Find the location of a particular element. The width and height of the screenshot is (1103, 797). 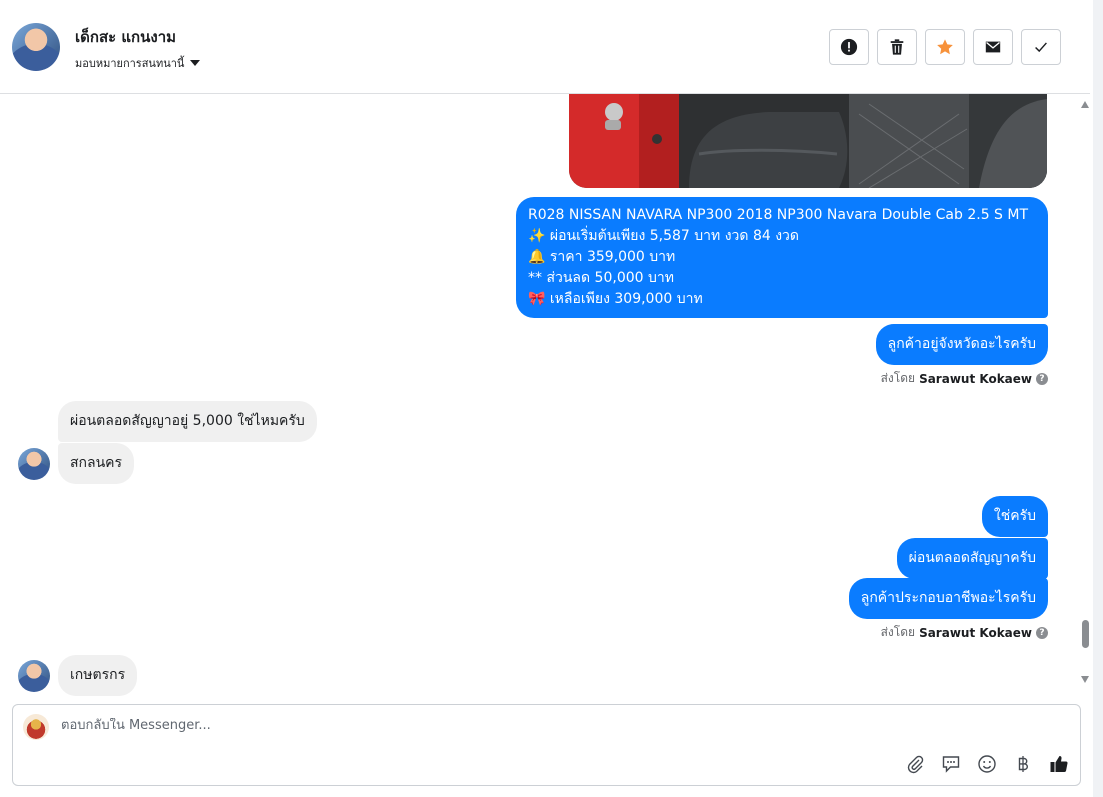

page-avatar is located at coordinates (36, 727).